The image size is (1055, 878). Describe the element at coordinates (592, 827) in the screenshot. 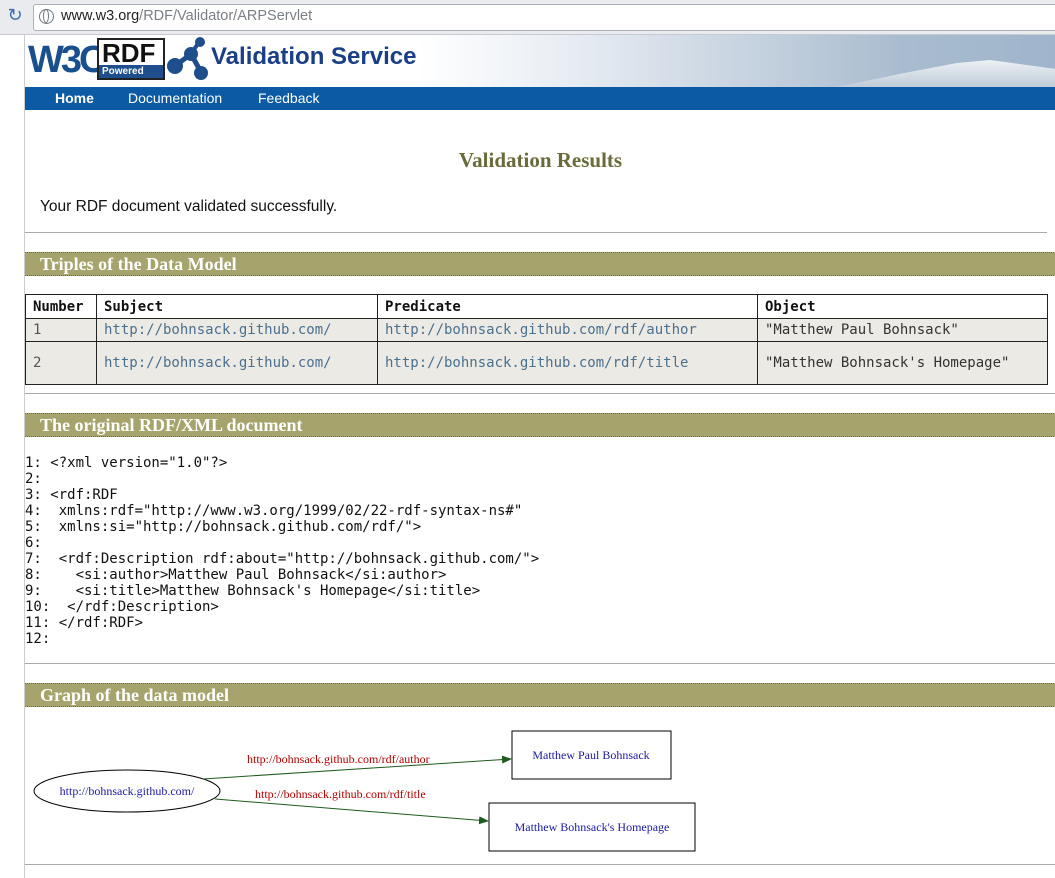

I see `object-node-title-label: Matthew Bohnsack's Homepage` at that location.